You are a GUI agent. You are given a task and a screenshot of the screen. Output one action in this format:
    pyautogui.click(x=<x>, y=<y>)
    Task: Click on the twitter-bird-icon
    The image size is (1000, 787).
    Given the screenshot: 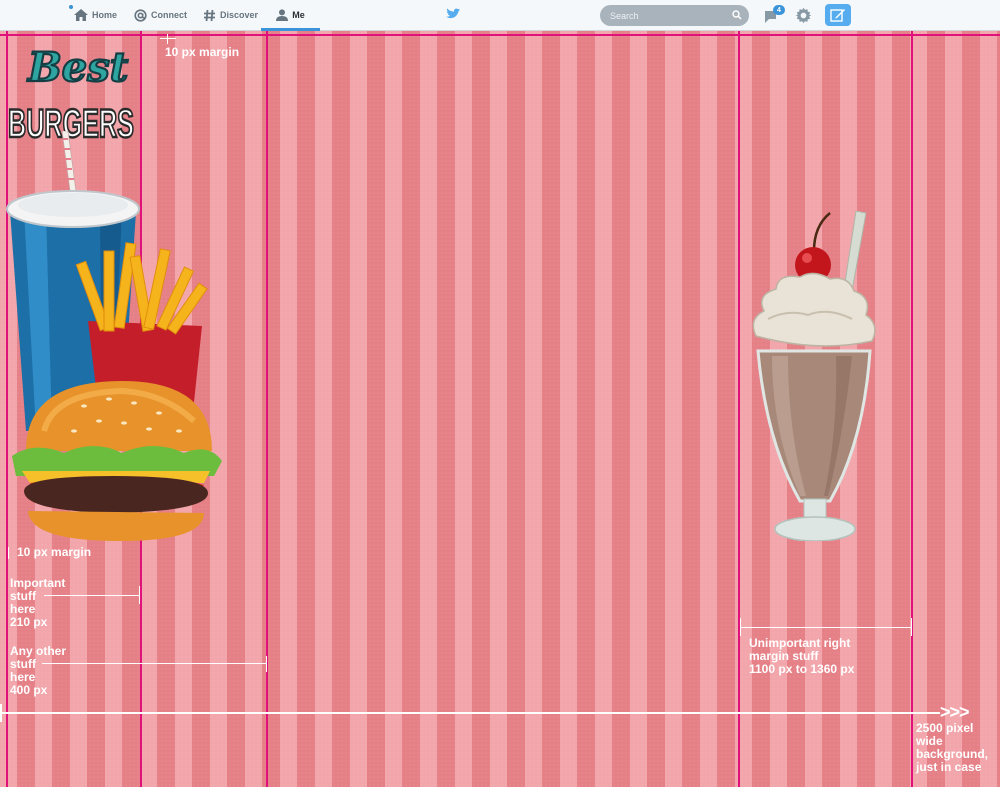 What is the action you would take?
    pyautogui.click(x=453, y=14)
    